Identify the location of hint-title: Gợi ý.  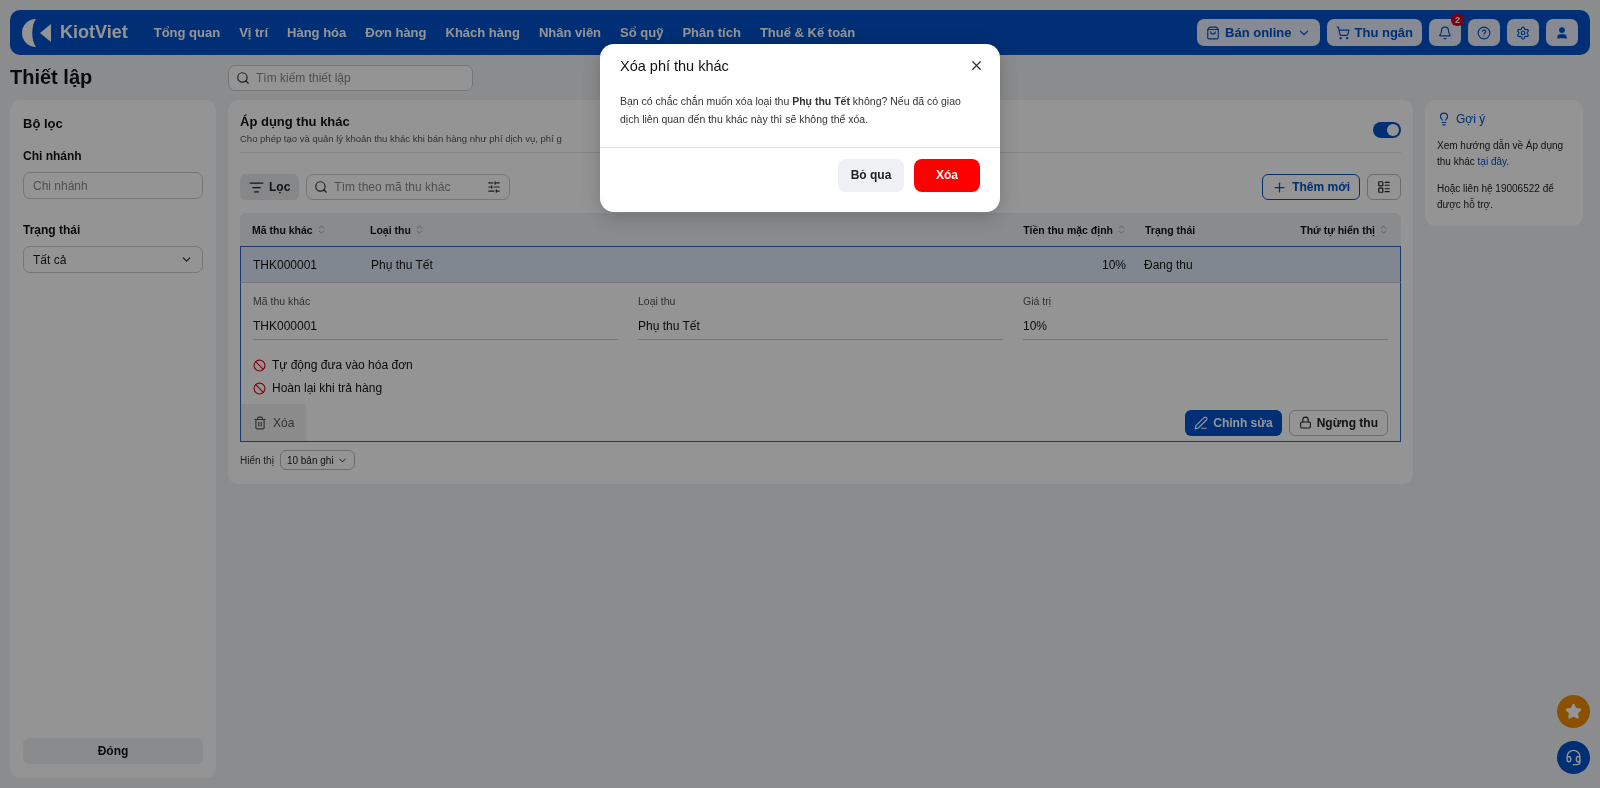
(1471, 119).